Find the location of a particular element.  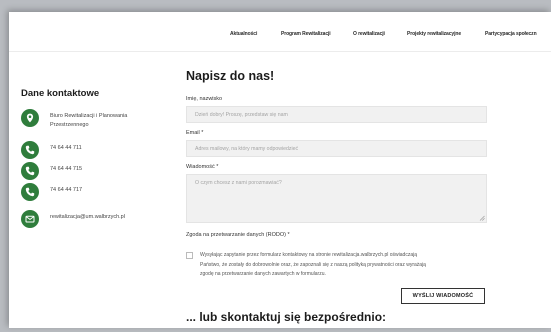

office-name-line2: Przestrzennego is located at coordinates (69, 125).